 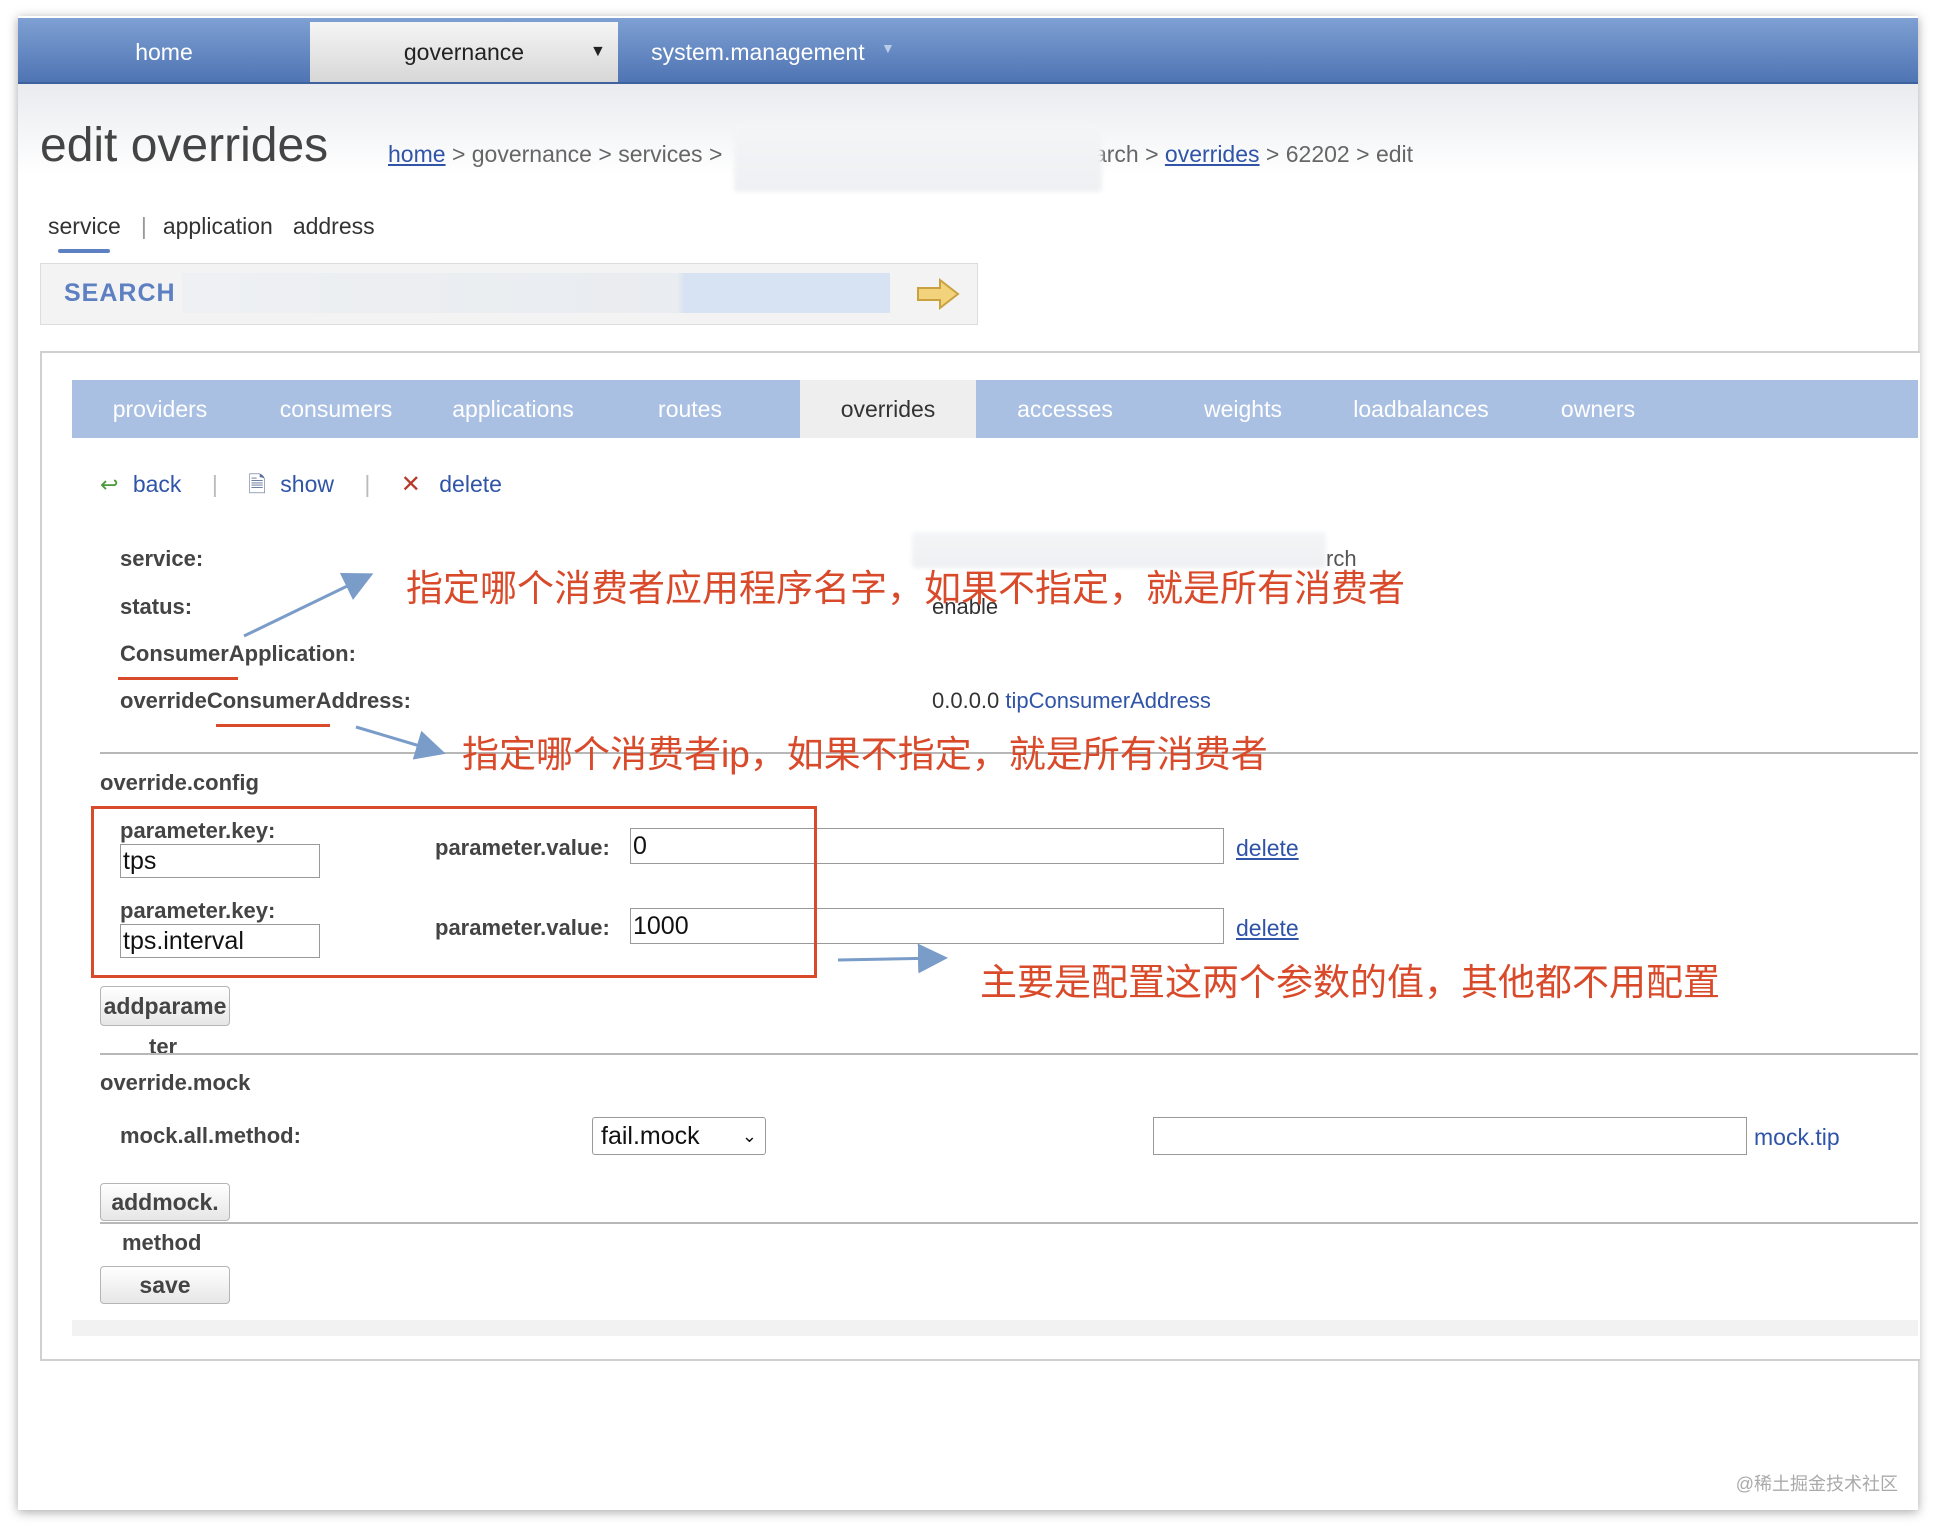 I want to click on watermark: @稀土掘金技术社区, so click(x=1816, y=1484).